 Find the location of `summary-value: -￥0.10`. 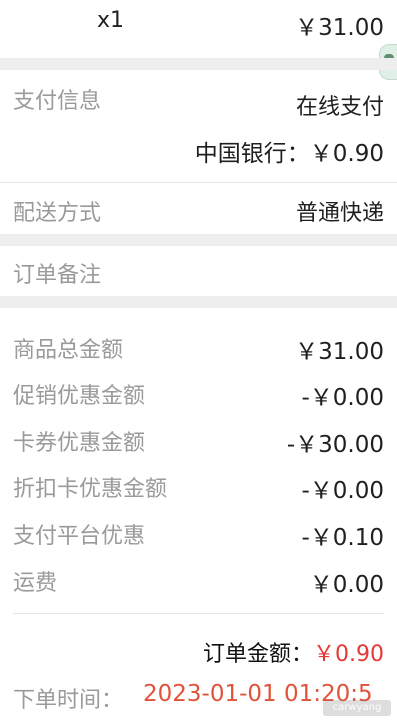

summary-value: -￥0.10 is located at coordinates (342, 538).